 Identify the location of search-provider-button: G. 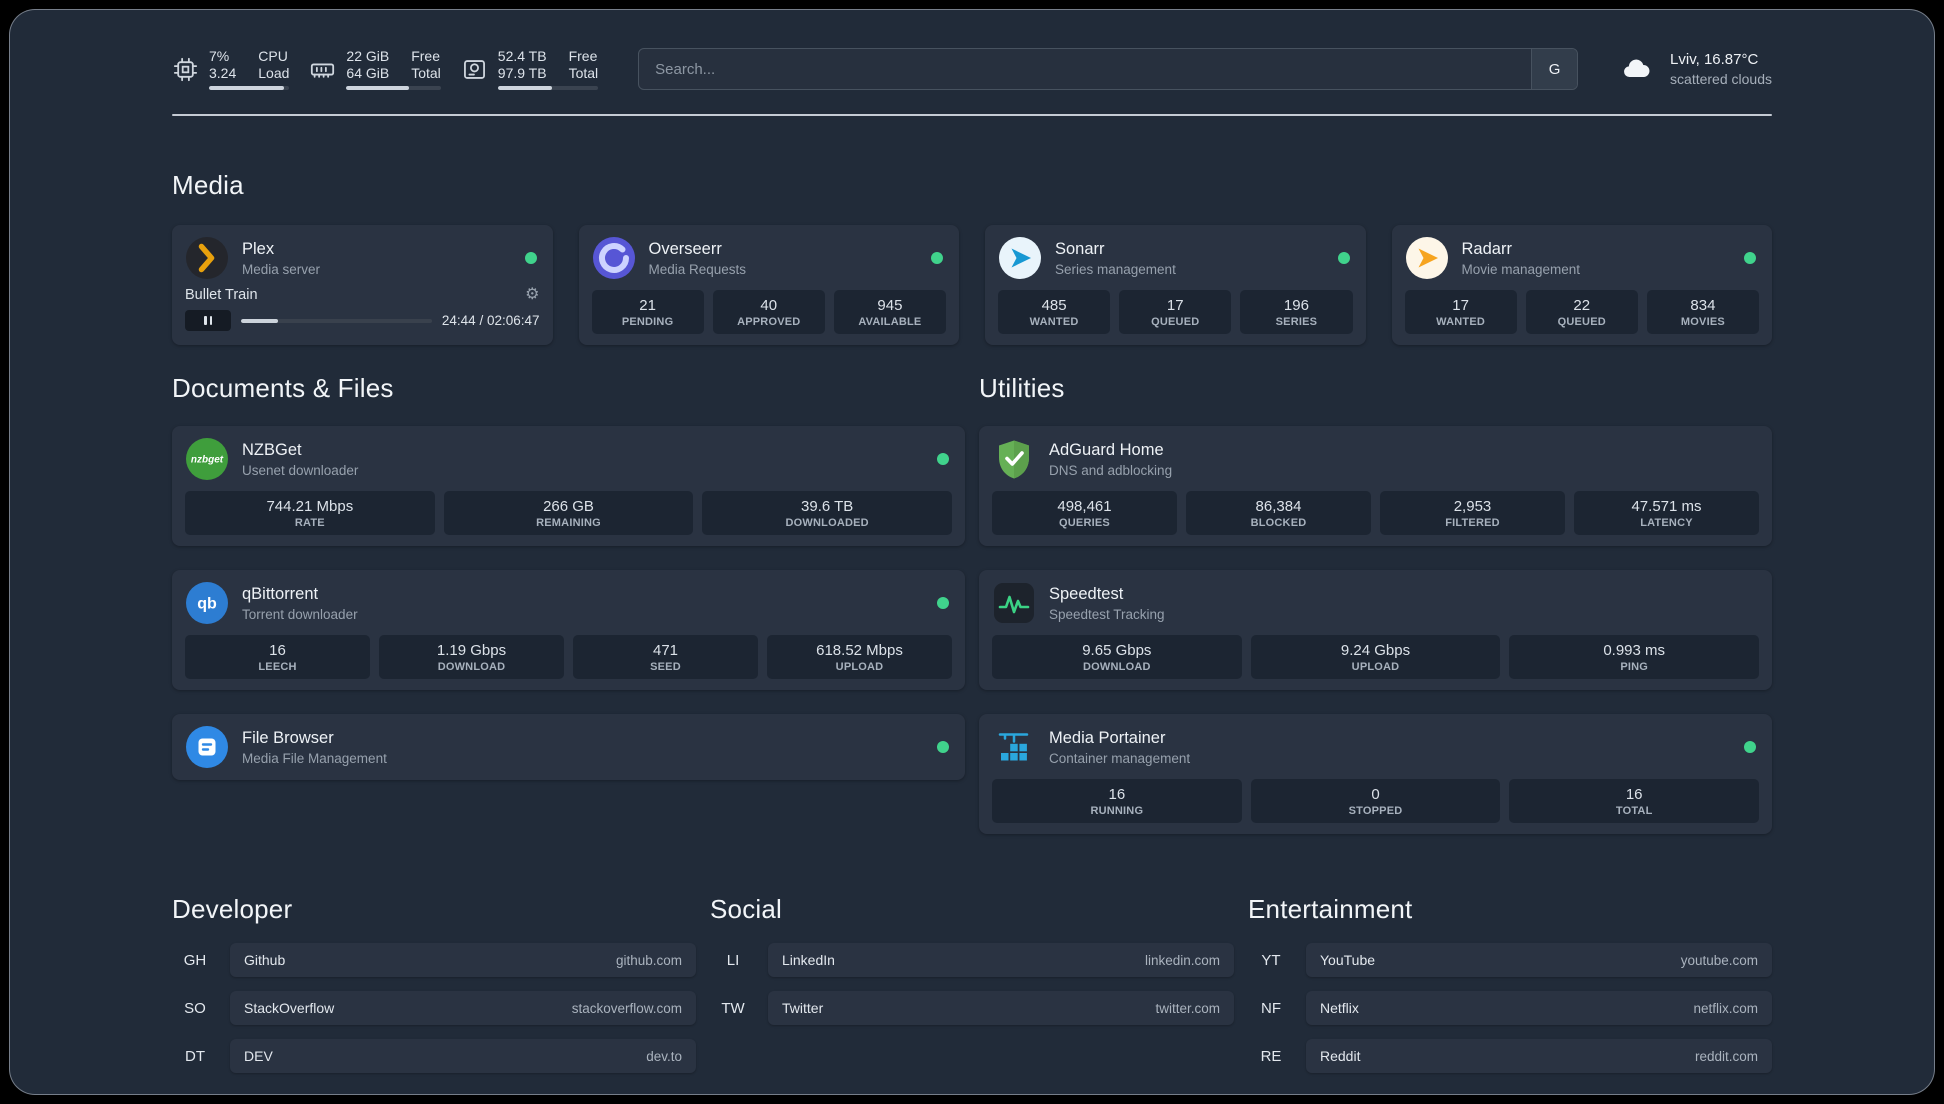
(1554, 69).